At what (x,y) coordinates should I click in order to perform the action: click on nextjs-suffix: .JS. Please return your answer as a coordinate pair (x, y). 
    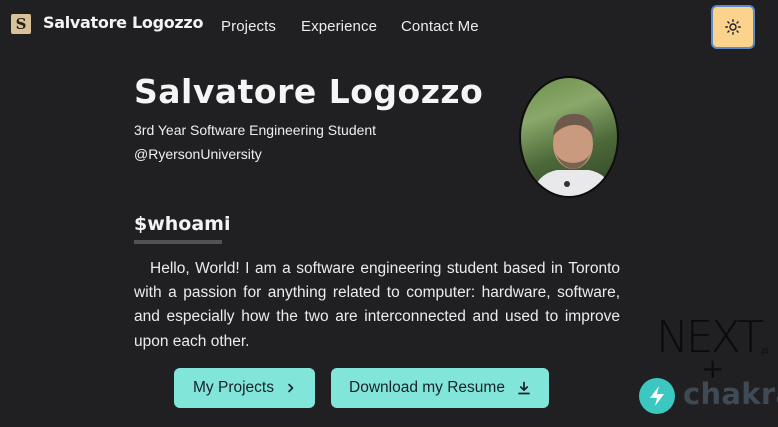
    Looking at the image, I should click on (764, 351).